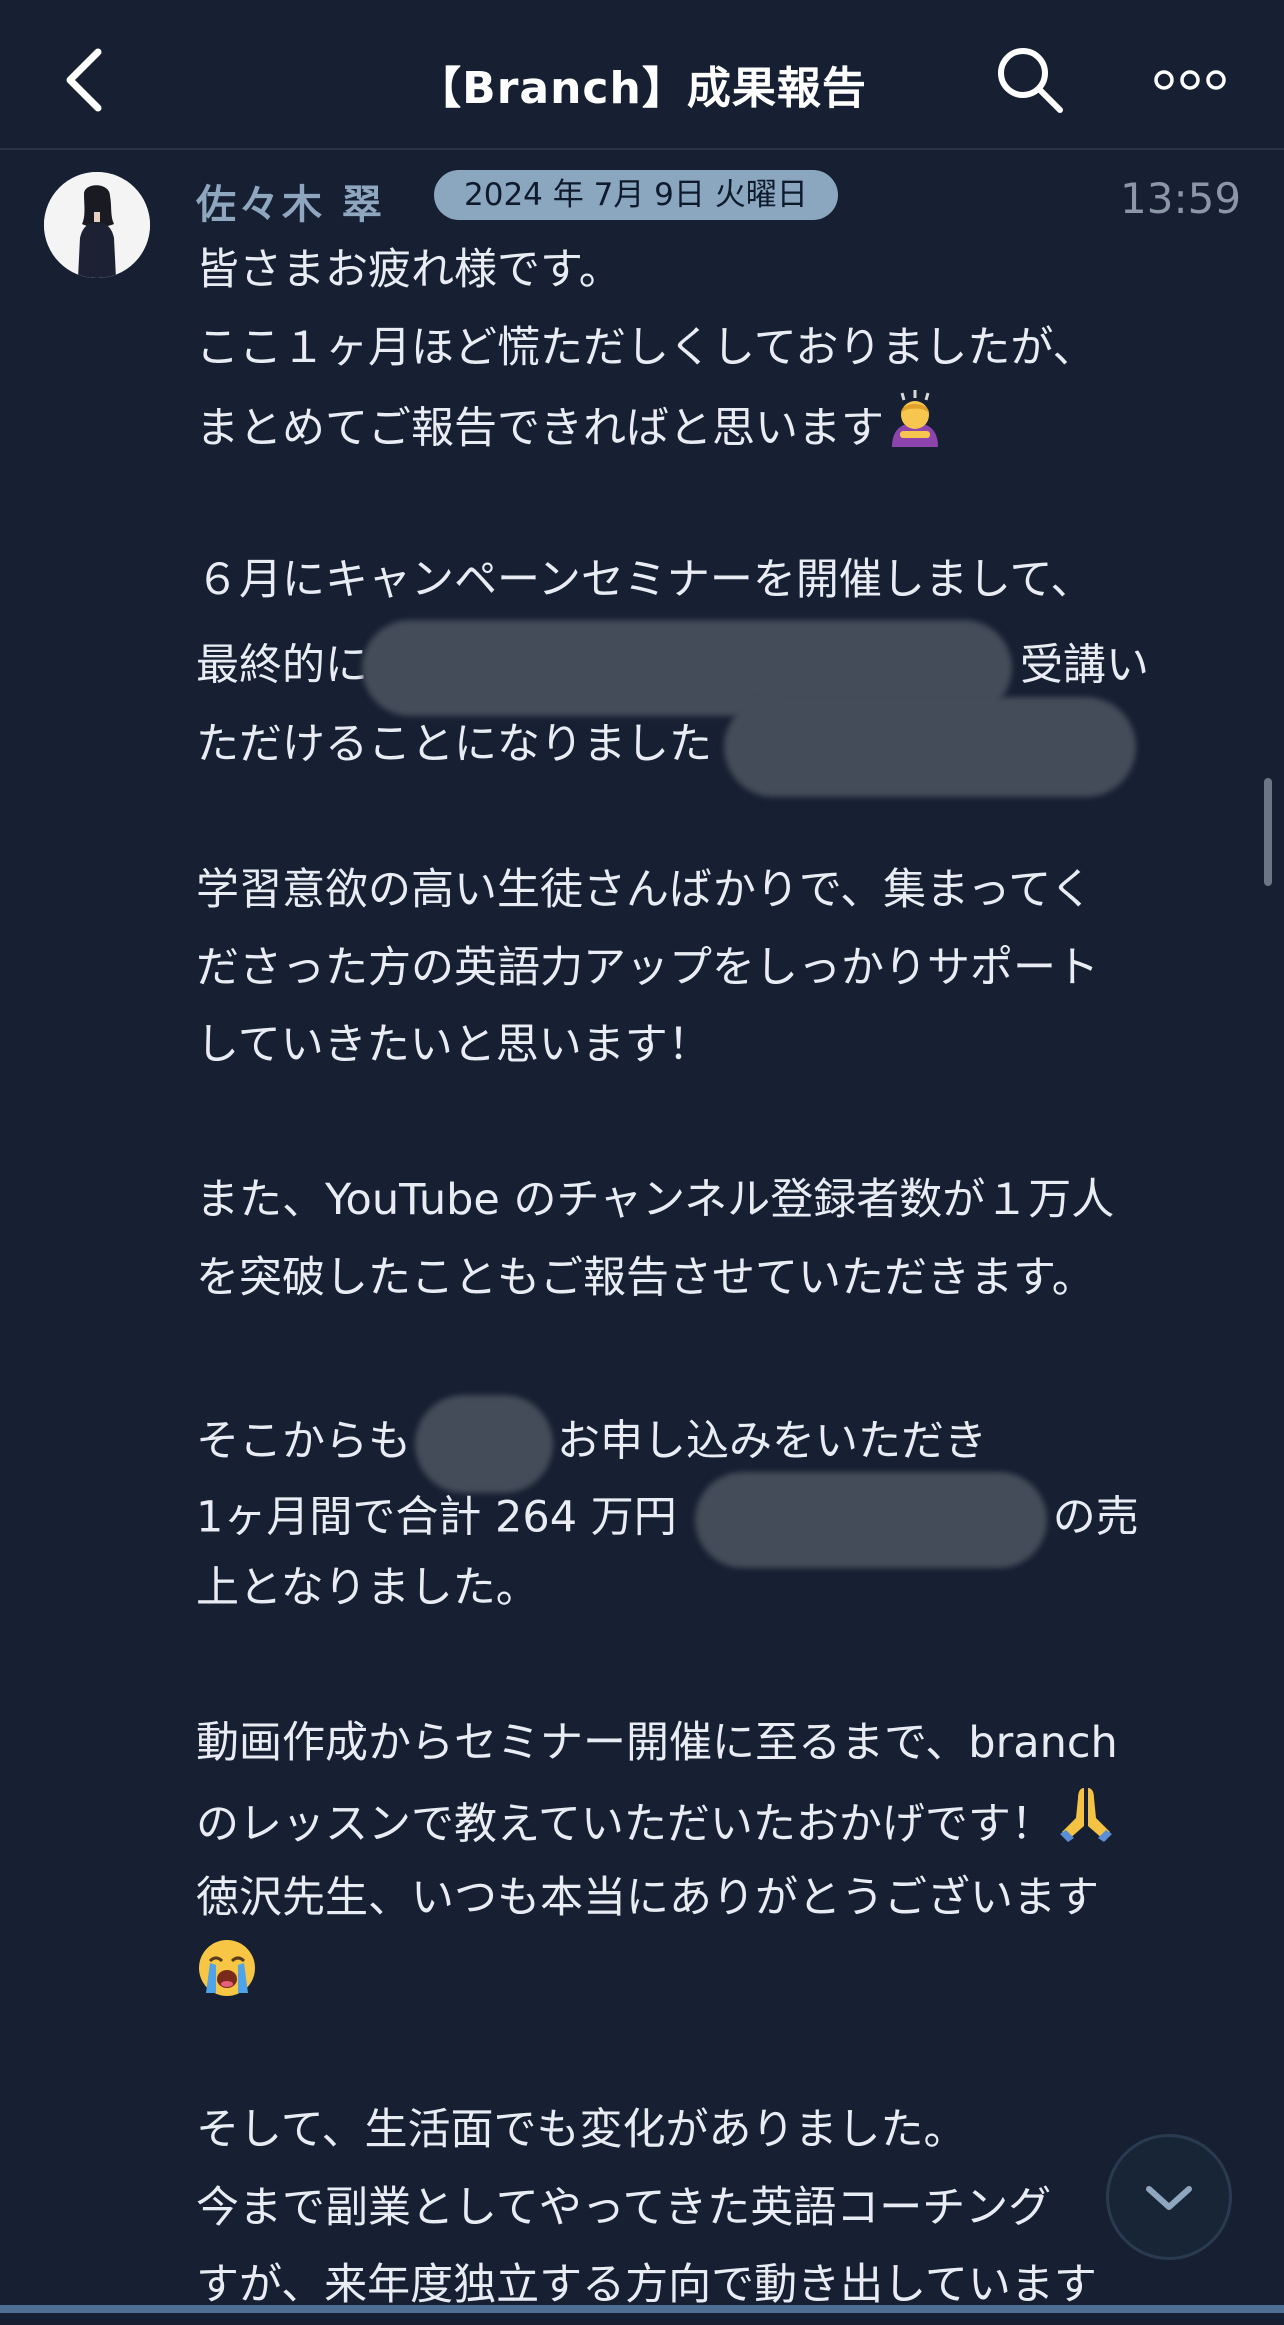 The width and height of the screenshot is (1284, 2325). Describe the element at coordinates (1095, 1517) in the screenshot. I see `message-line-text: の売` at that location.